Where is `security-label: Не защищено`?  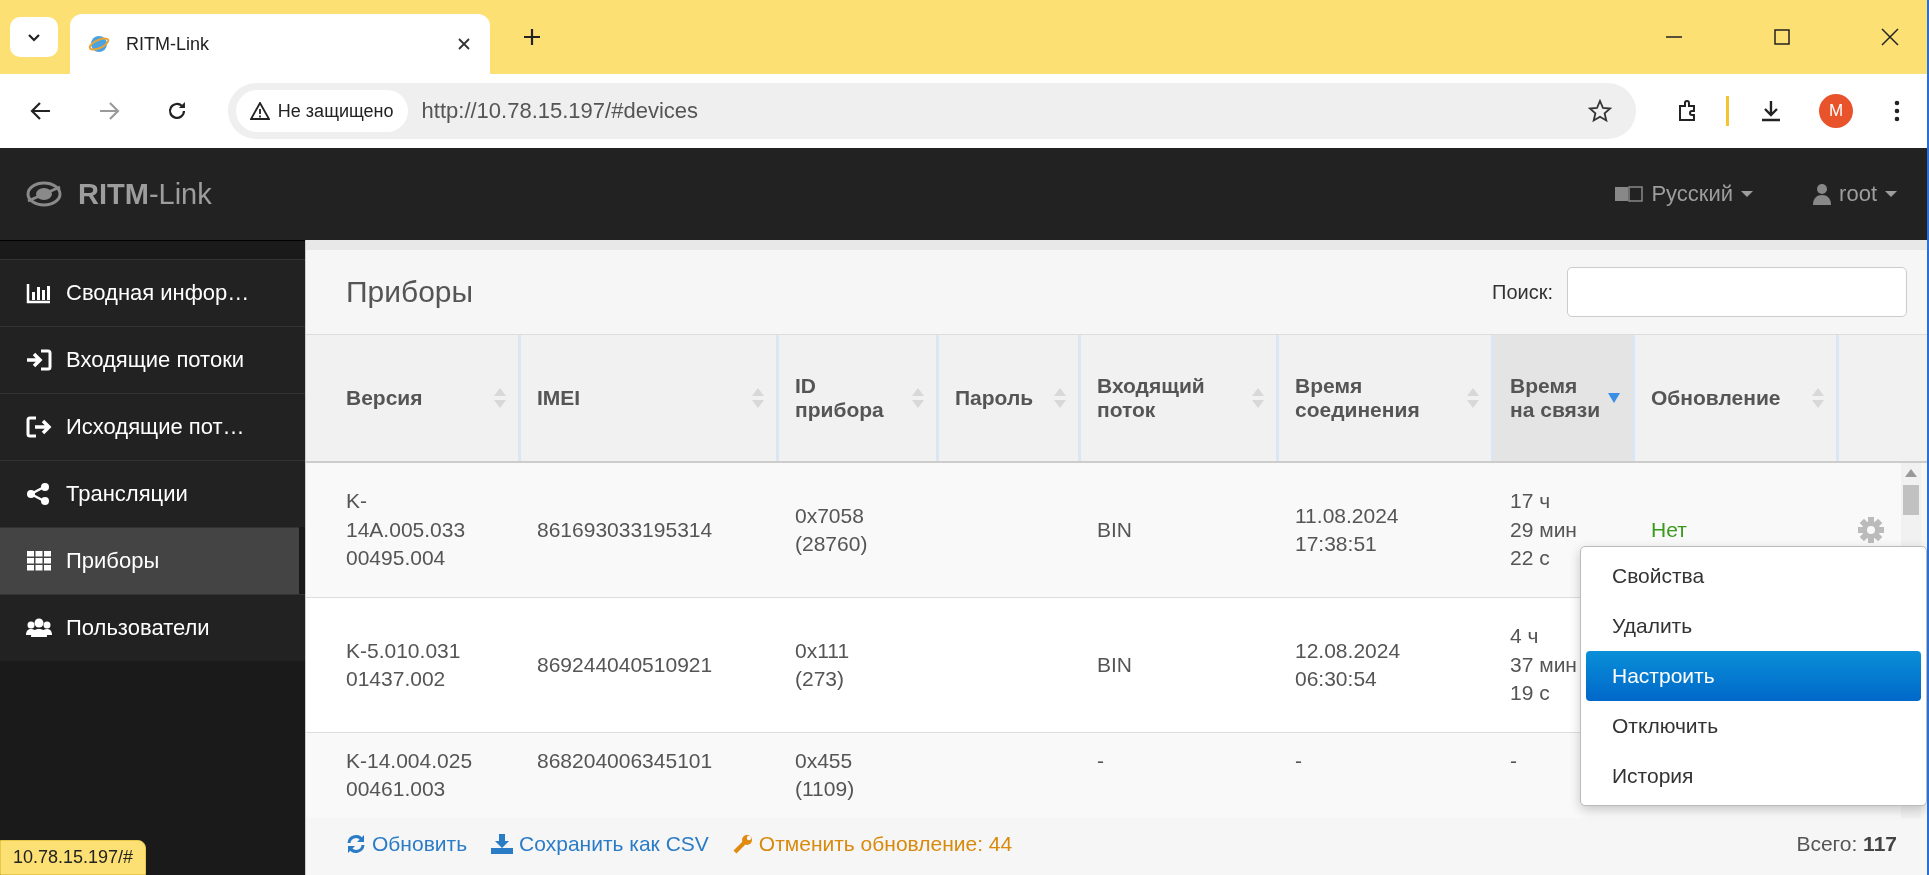
security-label: Не защищено is located at coordinates (335, 111).